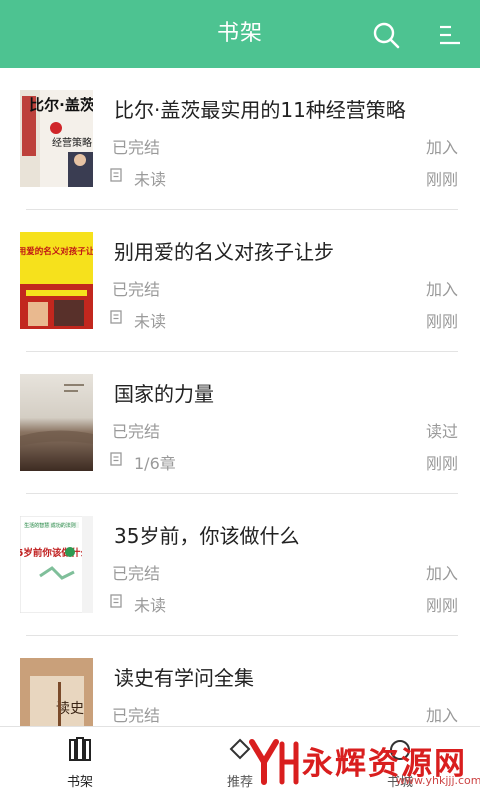  I want to click on book-cover: 生活的智慧 成功的法则 35岁前你该做什么, so click(56, 564).